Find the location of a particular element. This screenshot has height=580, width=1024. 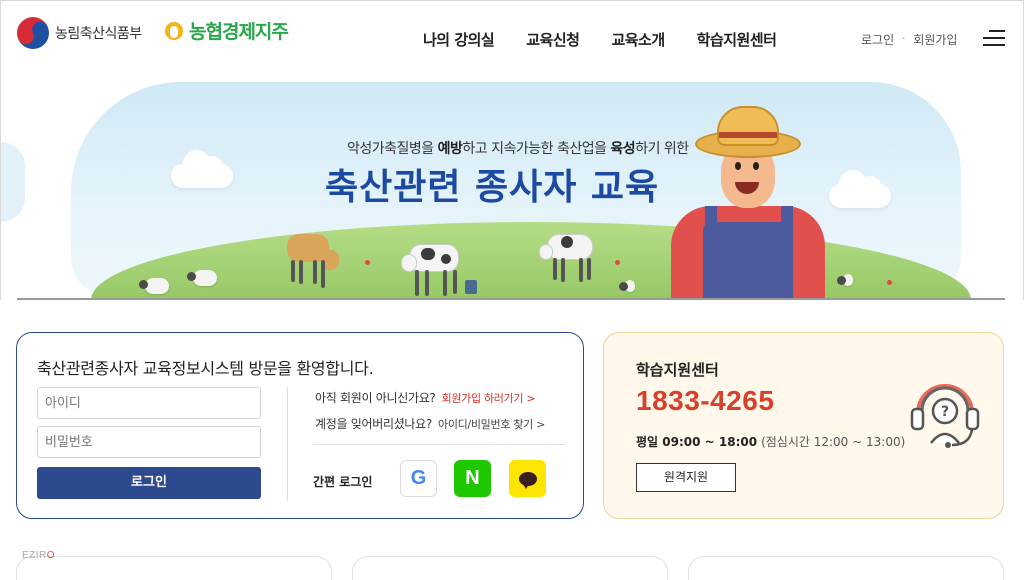

util-signup-link: 회원가입 is located at coordinates (935, 39).